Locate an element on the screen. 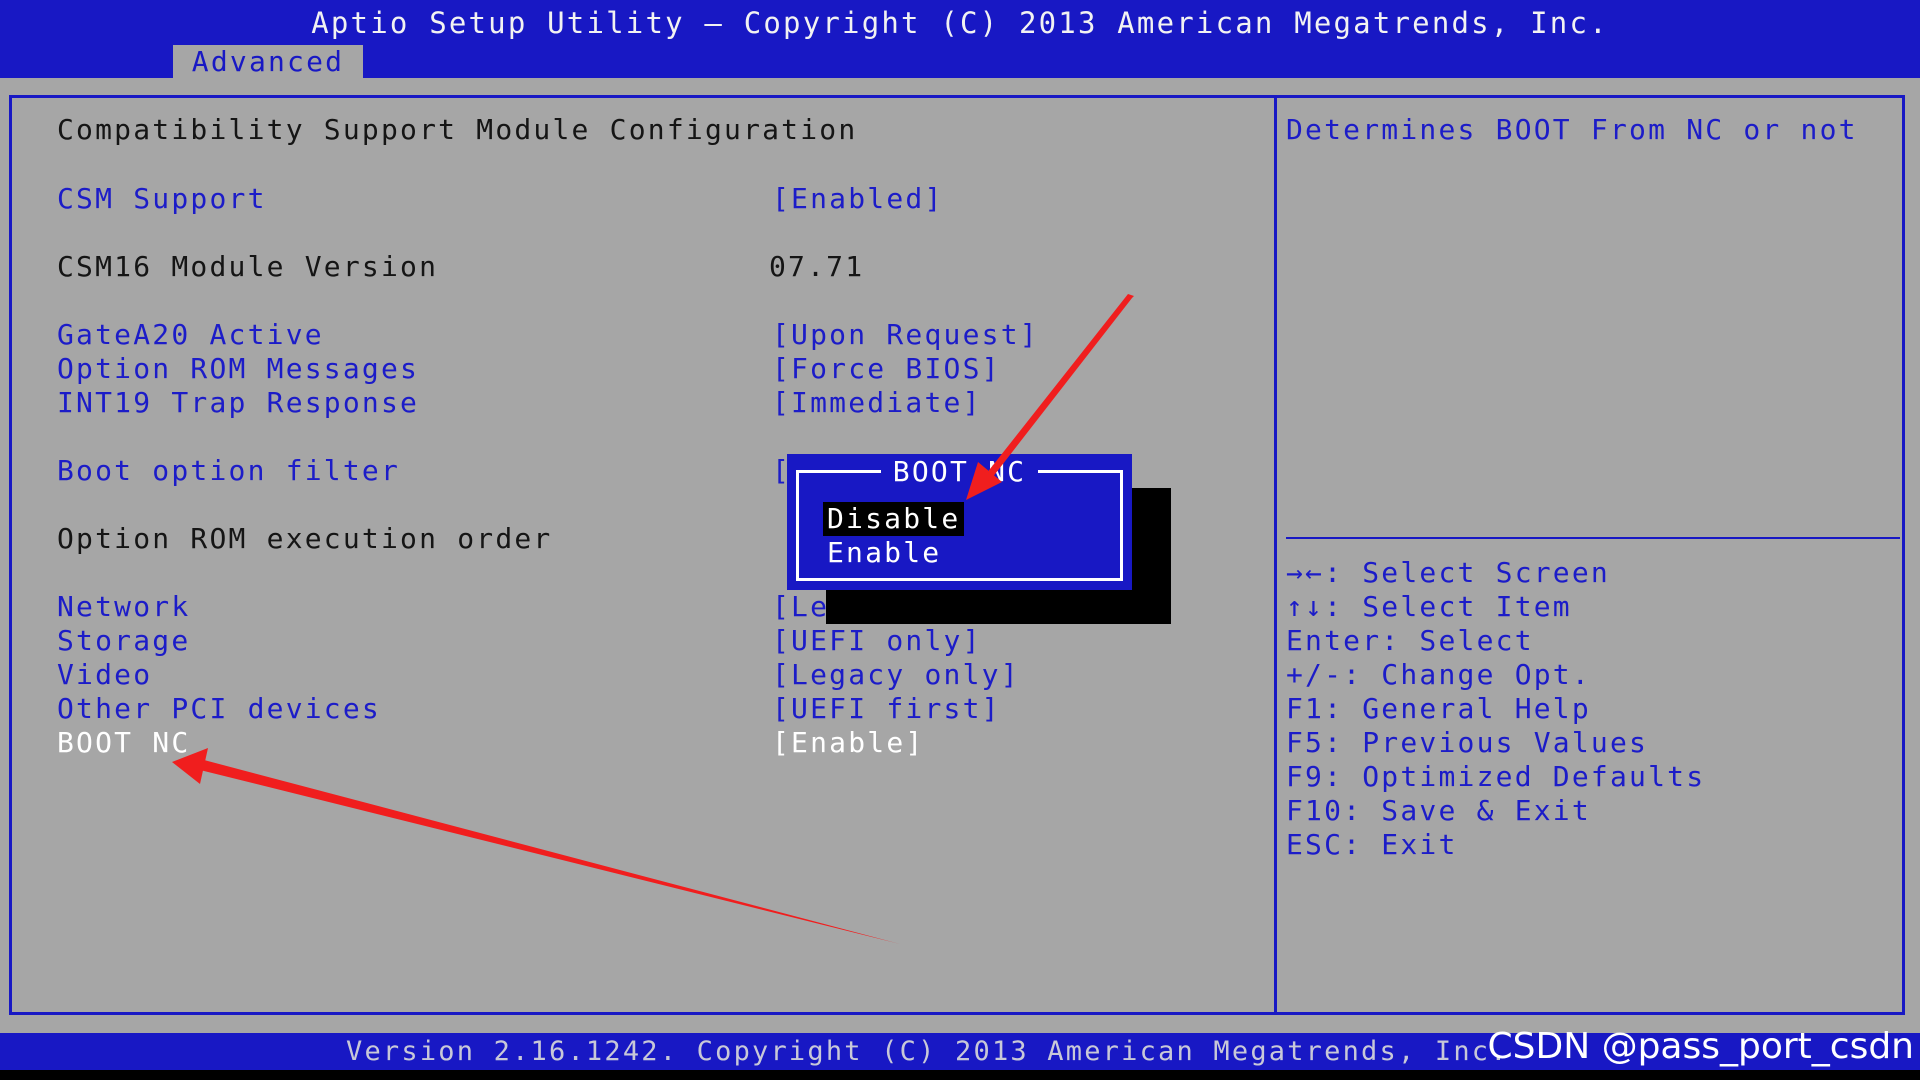 The width and height of the screenshot is (1920, 1080). setting-option-rom-messages-value: [Force BIOS] is located at coordinates (886, 369).